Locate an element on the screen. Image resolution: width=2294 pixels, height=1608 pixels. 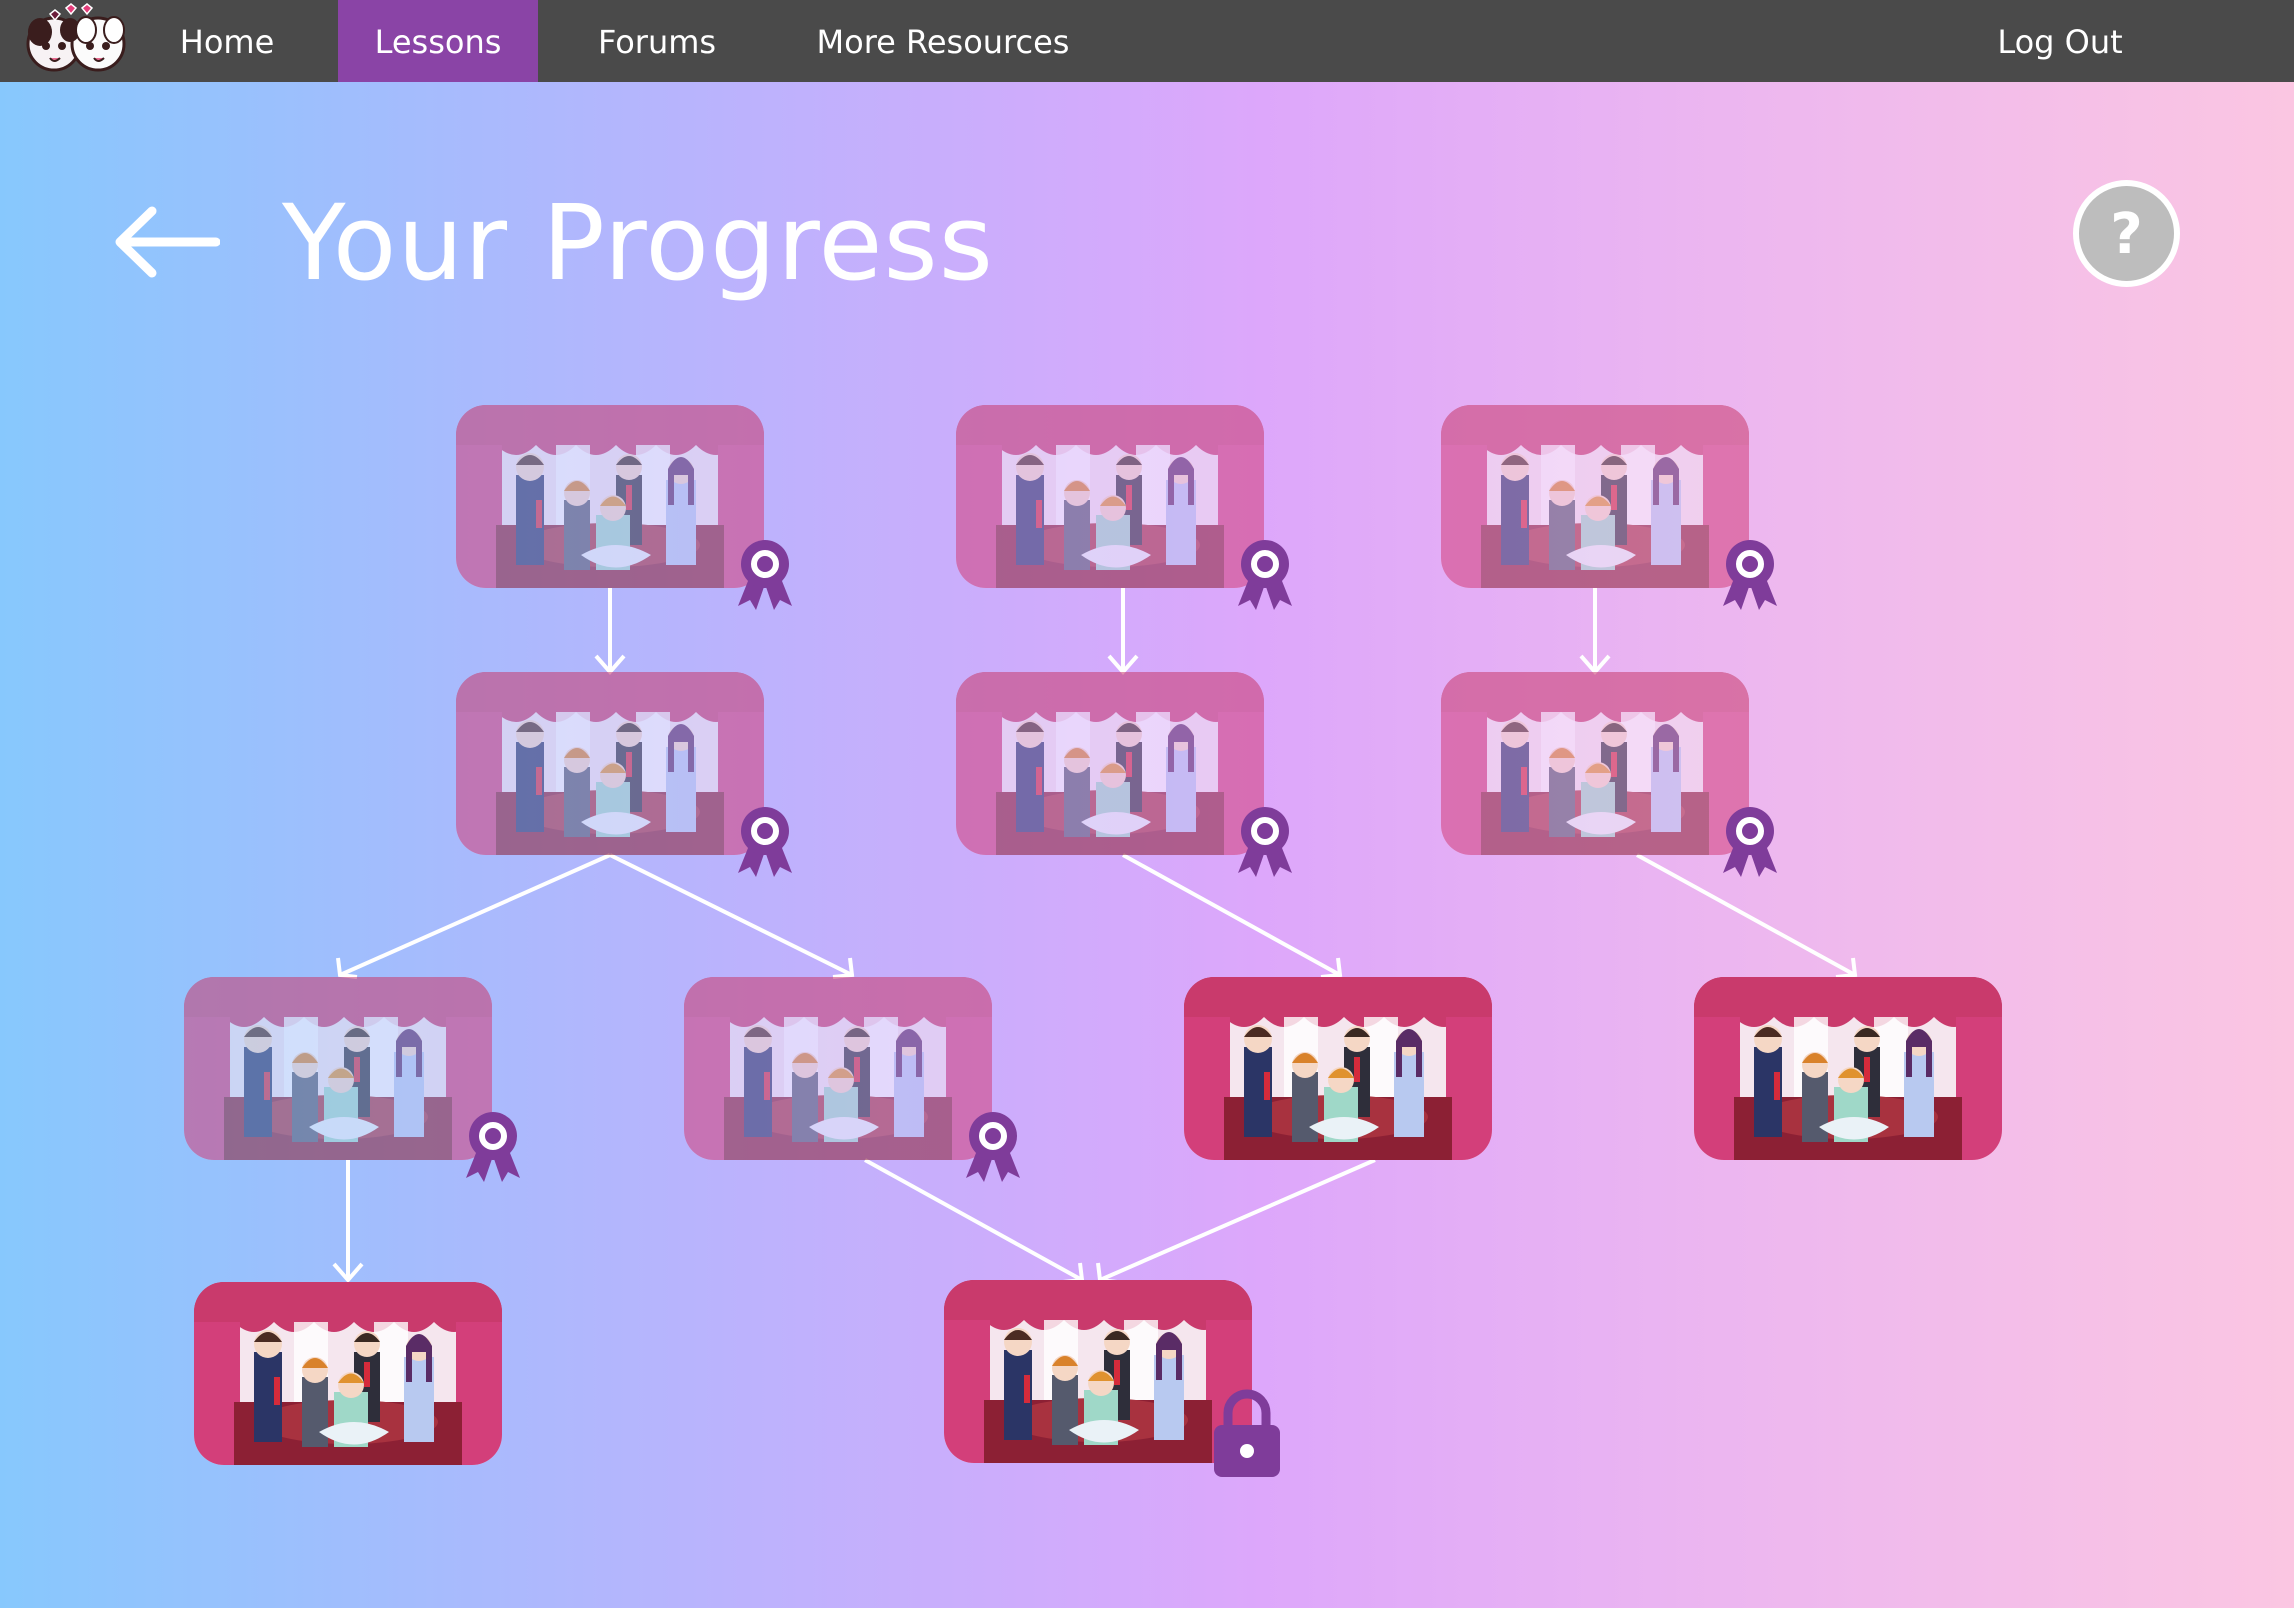
lesson-node-locked is located at coordinates (1112, 1378).